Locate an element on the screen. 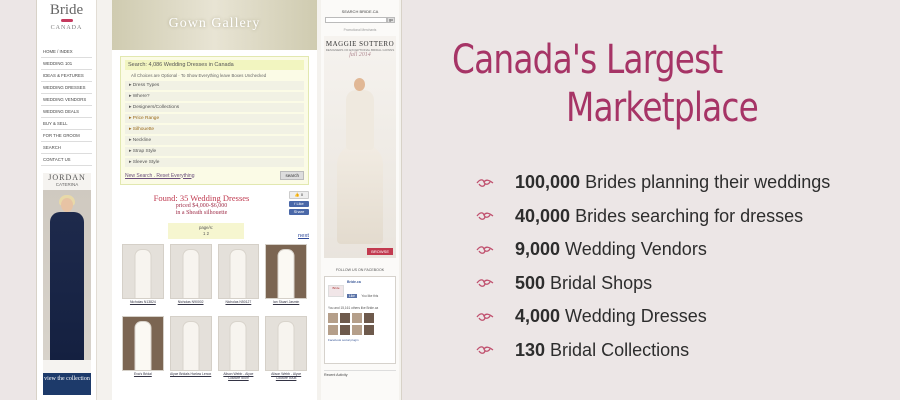  dress-thumb: Alison Webb - Alyce Couture 5009 is located at coordinates (238, 349).